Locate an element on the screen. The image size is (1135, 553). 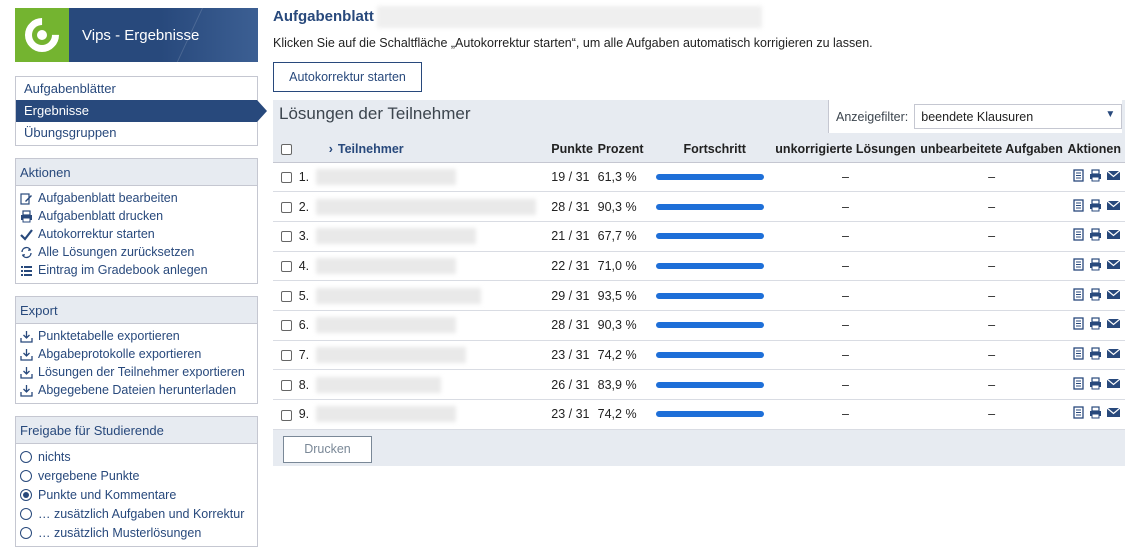
autocorrect-button: Autokorrektur starten is located at coordinates (347, 77).